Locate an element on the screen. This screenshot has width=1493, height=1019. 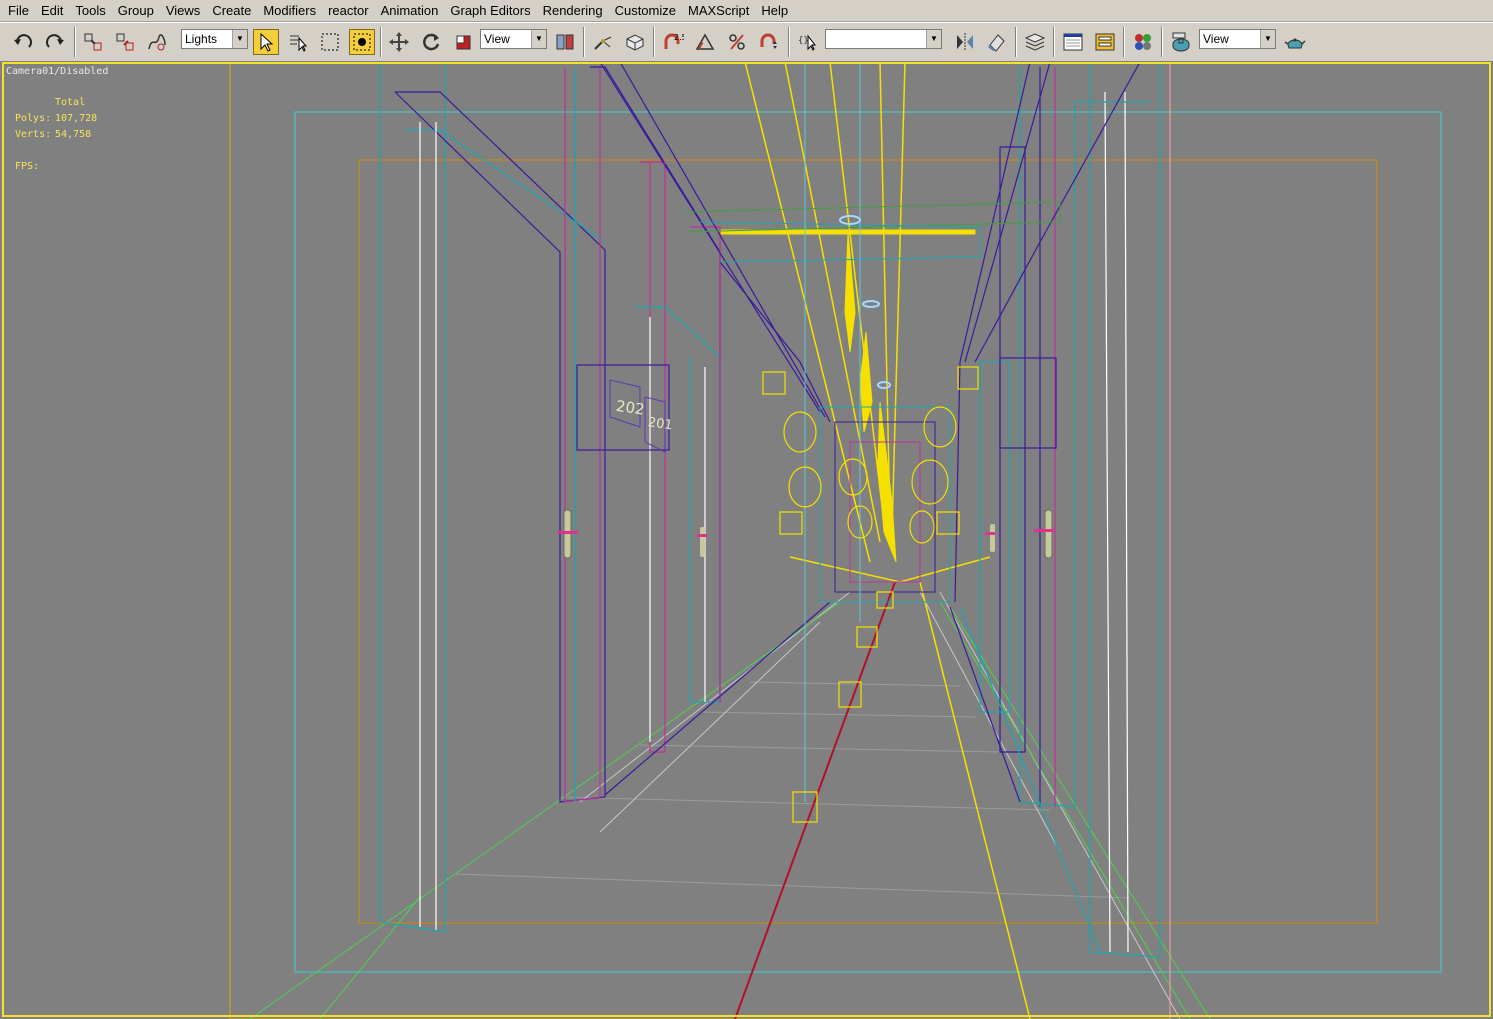
menu-animation: Animation is located at coordinates (410, 11).